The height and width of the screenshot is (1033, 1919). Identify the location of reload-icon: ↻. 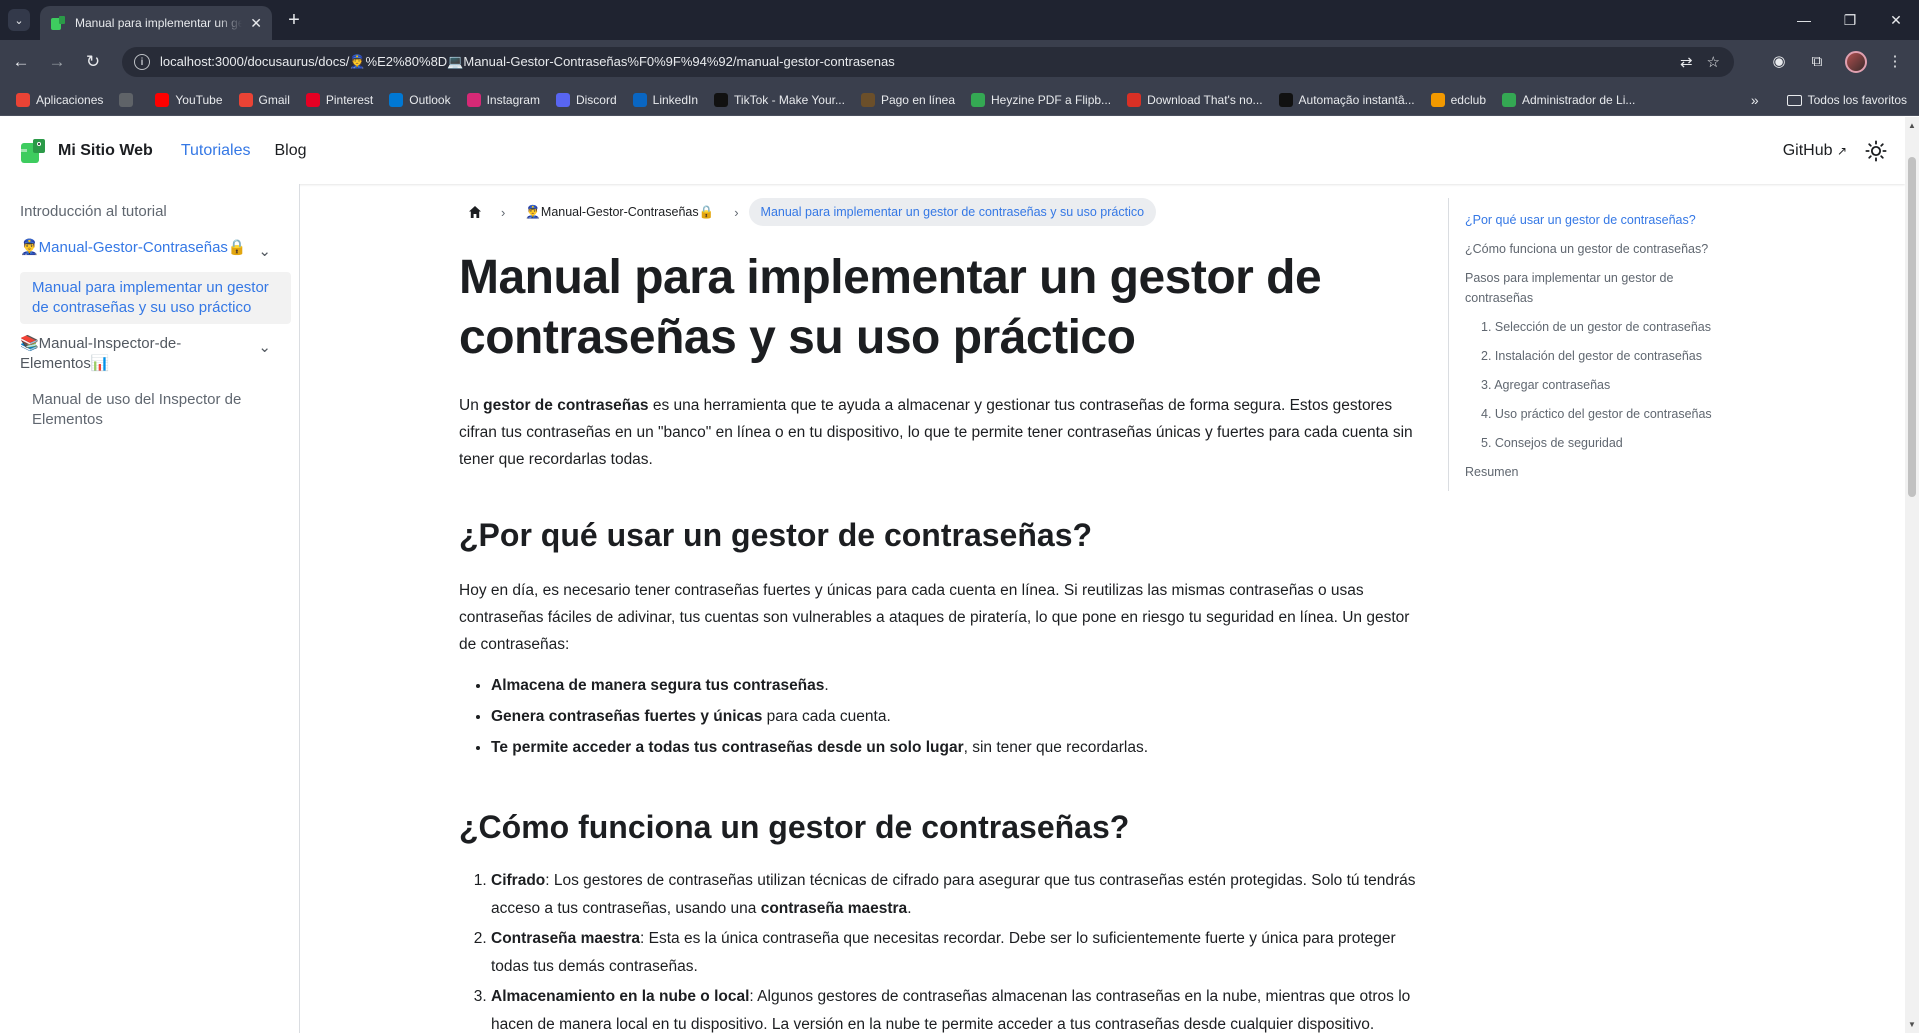
(93, 62).